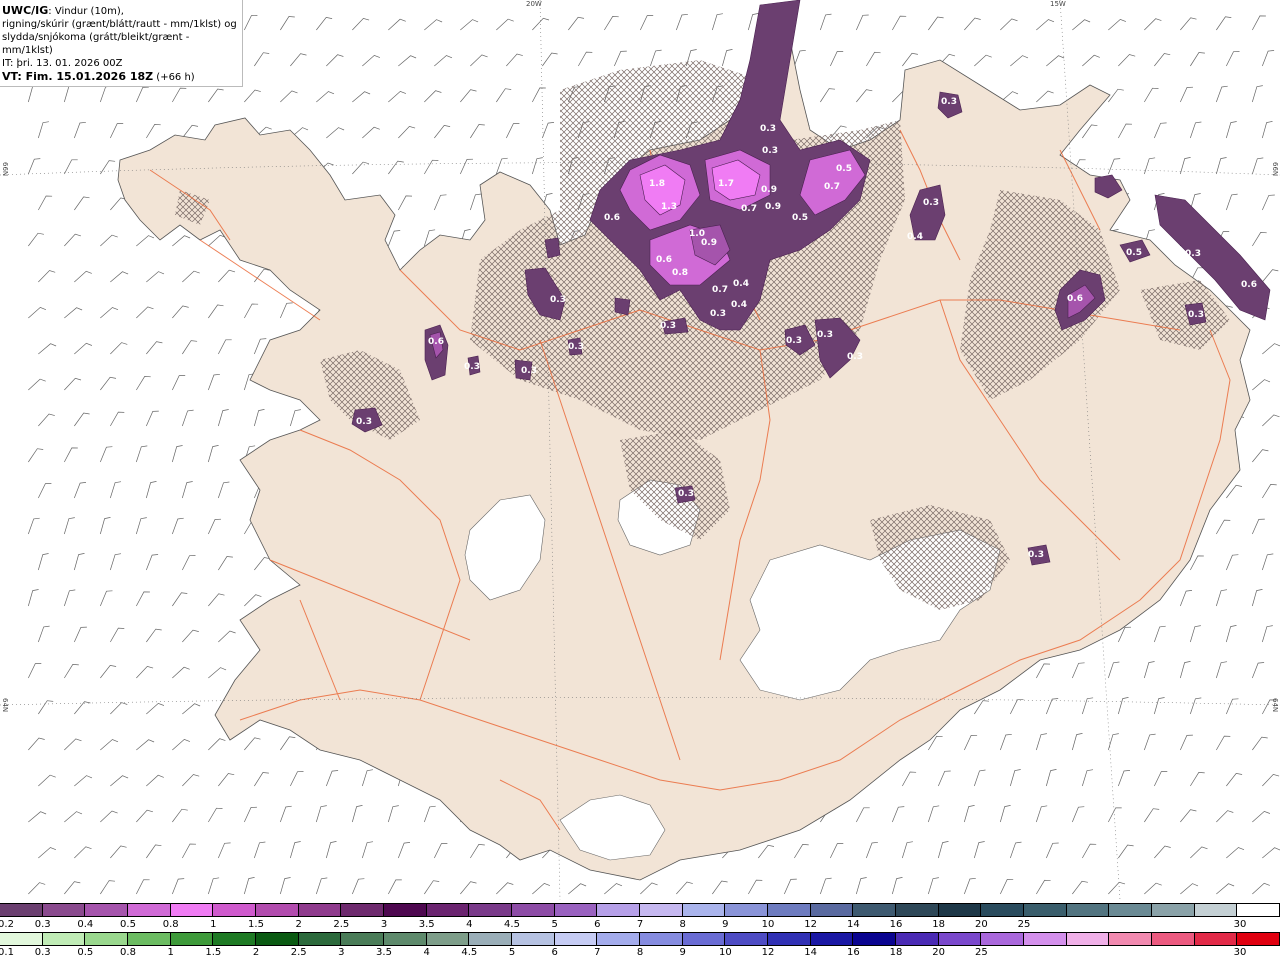 Image resolution: width=1280 pixels, height=960 pixels. I want to click on snow_scale-tick-label: 3, so click(384, 924).